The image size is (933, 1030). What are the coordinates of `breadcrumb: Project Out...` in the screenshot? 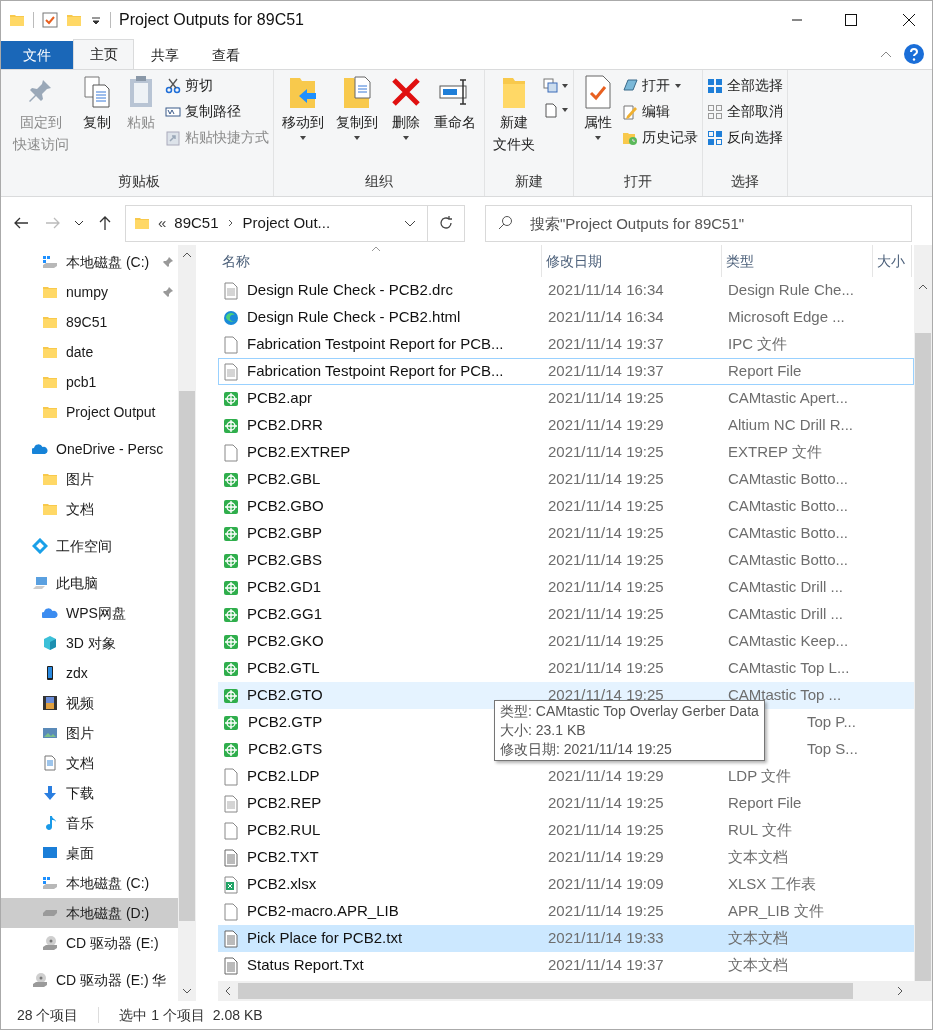 It's located at (286, 223).